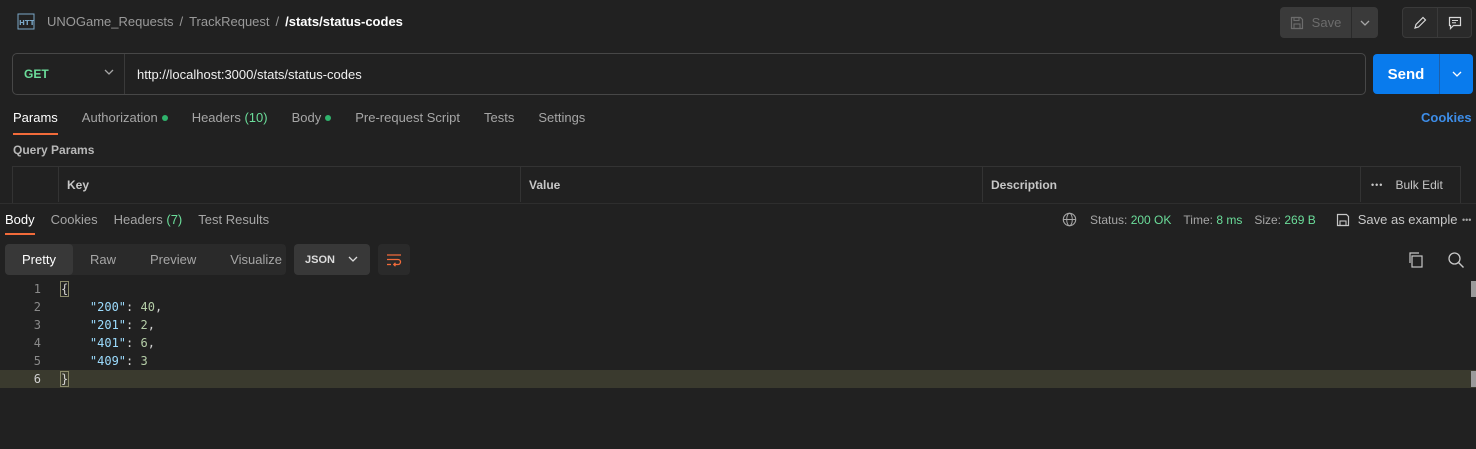  What do you see at coordinates (738, 379) in the screenshot?
I see `code-line-current: 6 }` at bounding box center [738, 379].